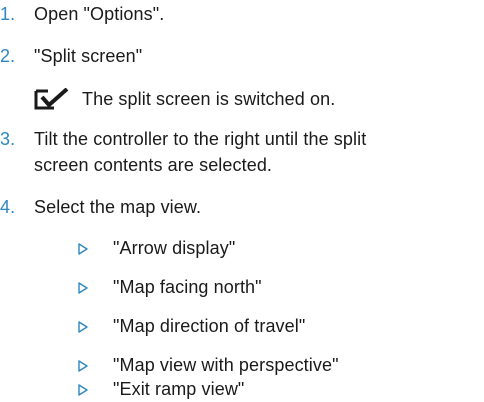 This screenshot has height=402, width=484. I want to click on result-line: The split screen is switched on., so click(242, 99).